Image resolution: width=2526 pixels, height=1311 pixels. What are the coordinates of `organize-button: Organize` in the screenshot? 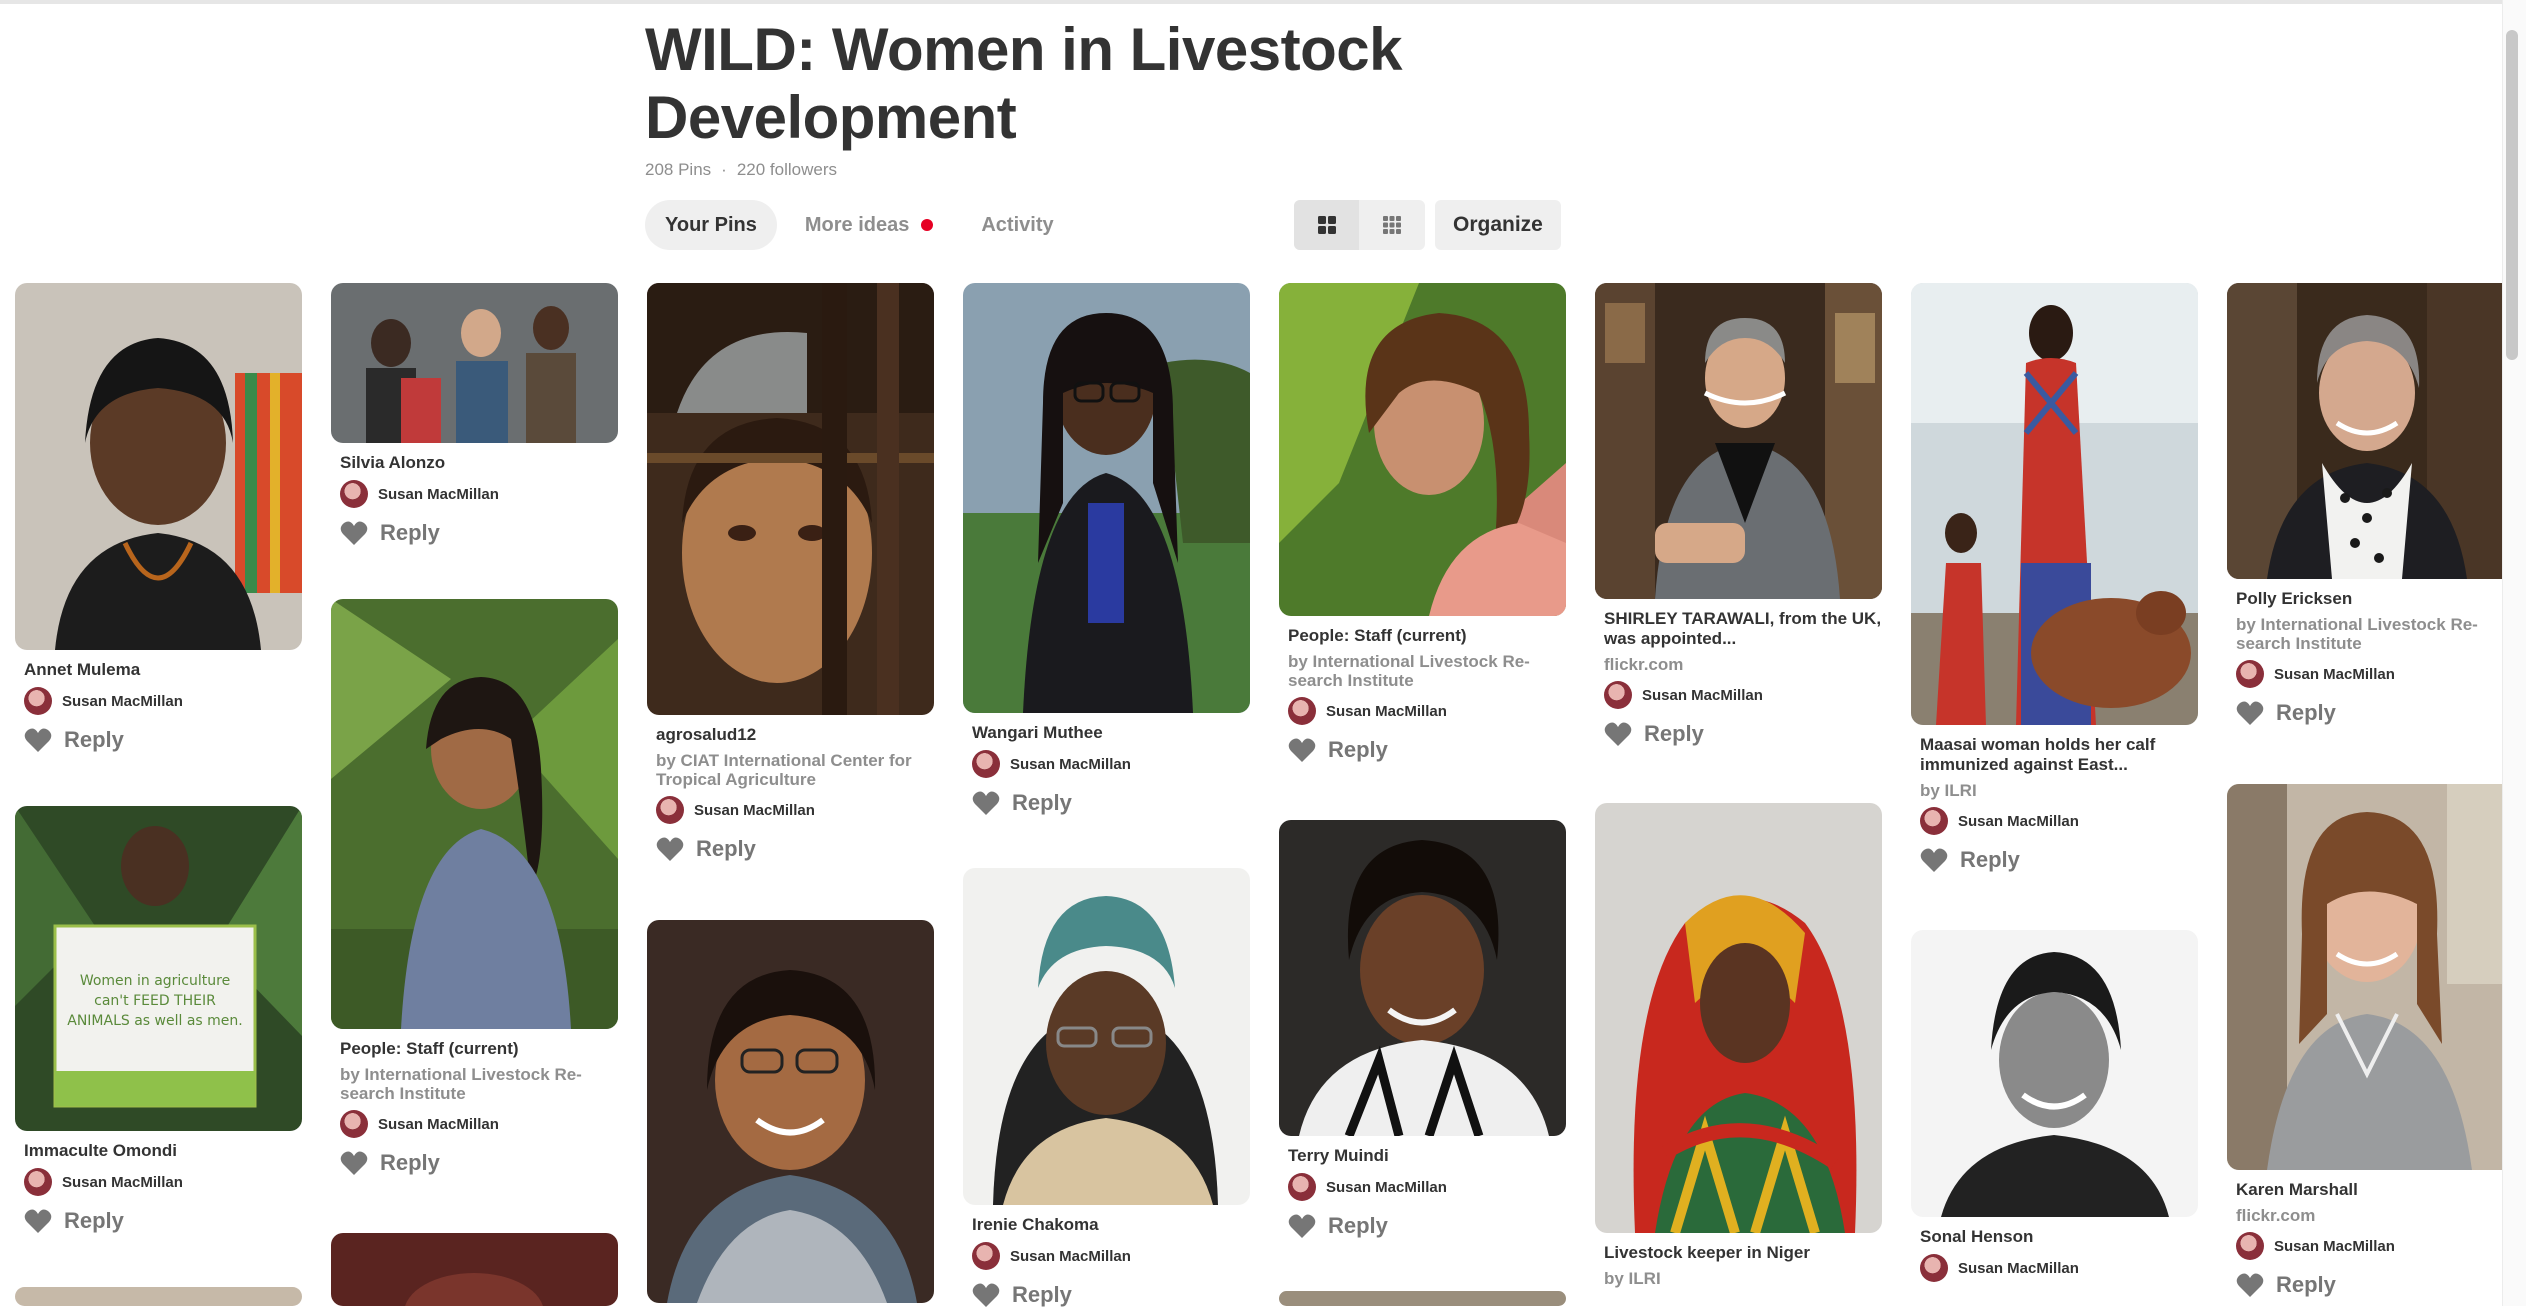 It's located at (1498, 225).